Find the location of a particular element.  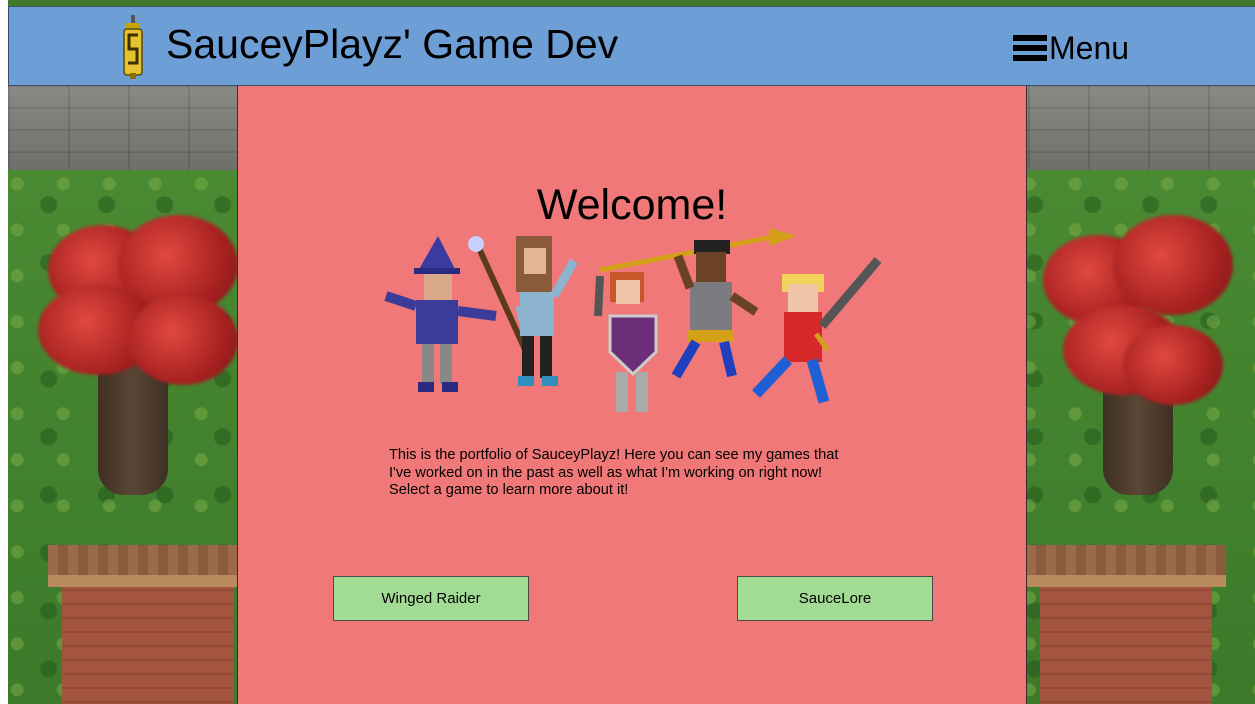

right-house is located at coordinates (1126, 624).